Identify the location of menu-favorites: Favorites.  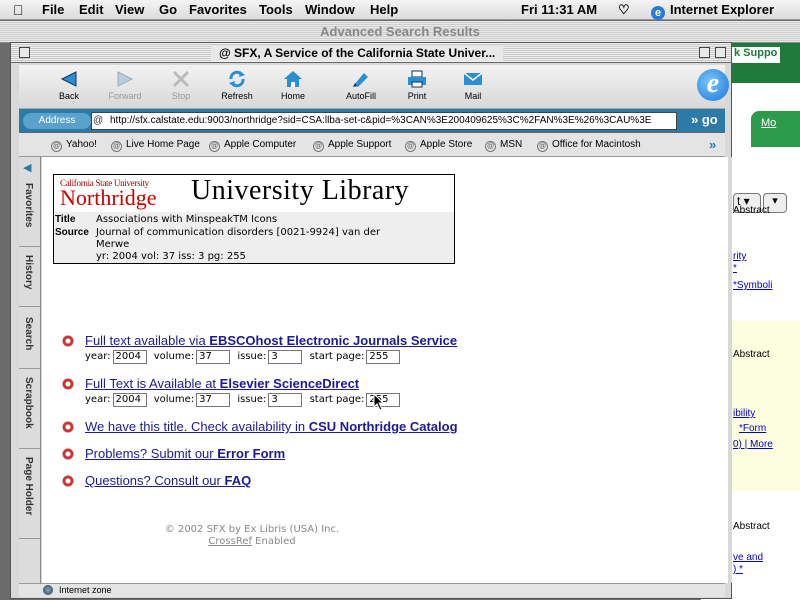
(218, 9).